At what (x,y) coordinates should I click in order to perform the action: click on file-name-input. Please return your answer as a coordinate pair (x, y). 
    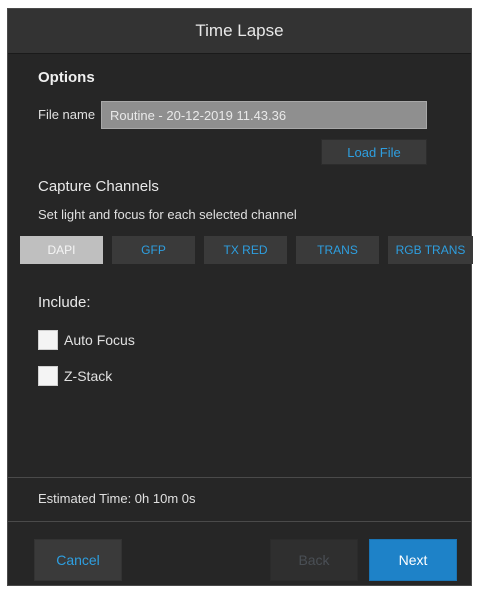
    Looking at the image, I should click on (264, 115).